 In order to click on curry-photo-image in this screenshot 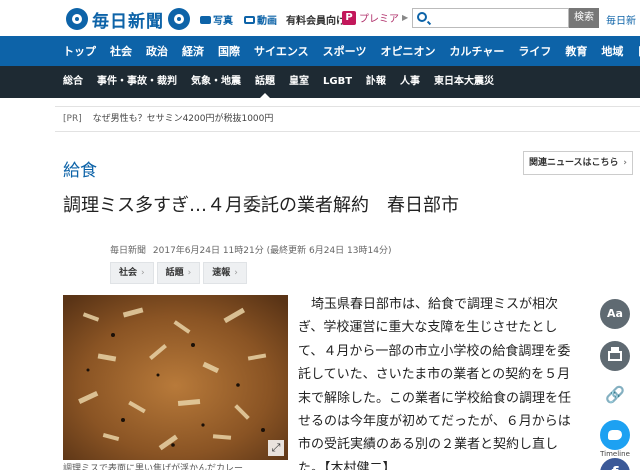, I will do `click(175, 377)`.